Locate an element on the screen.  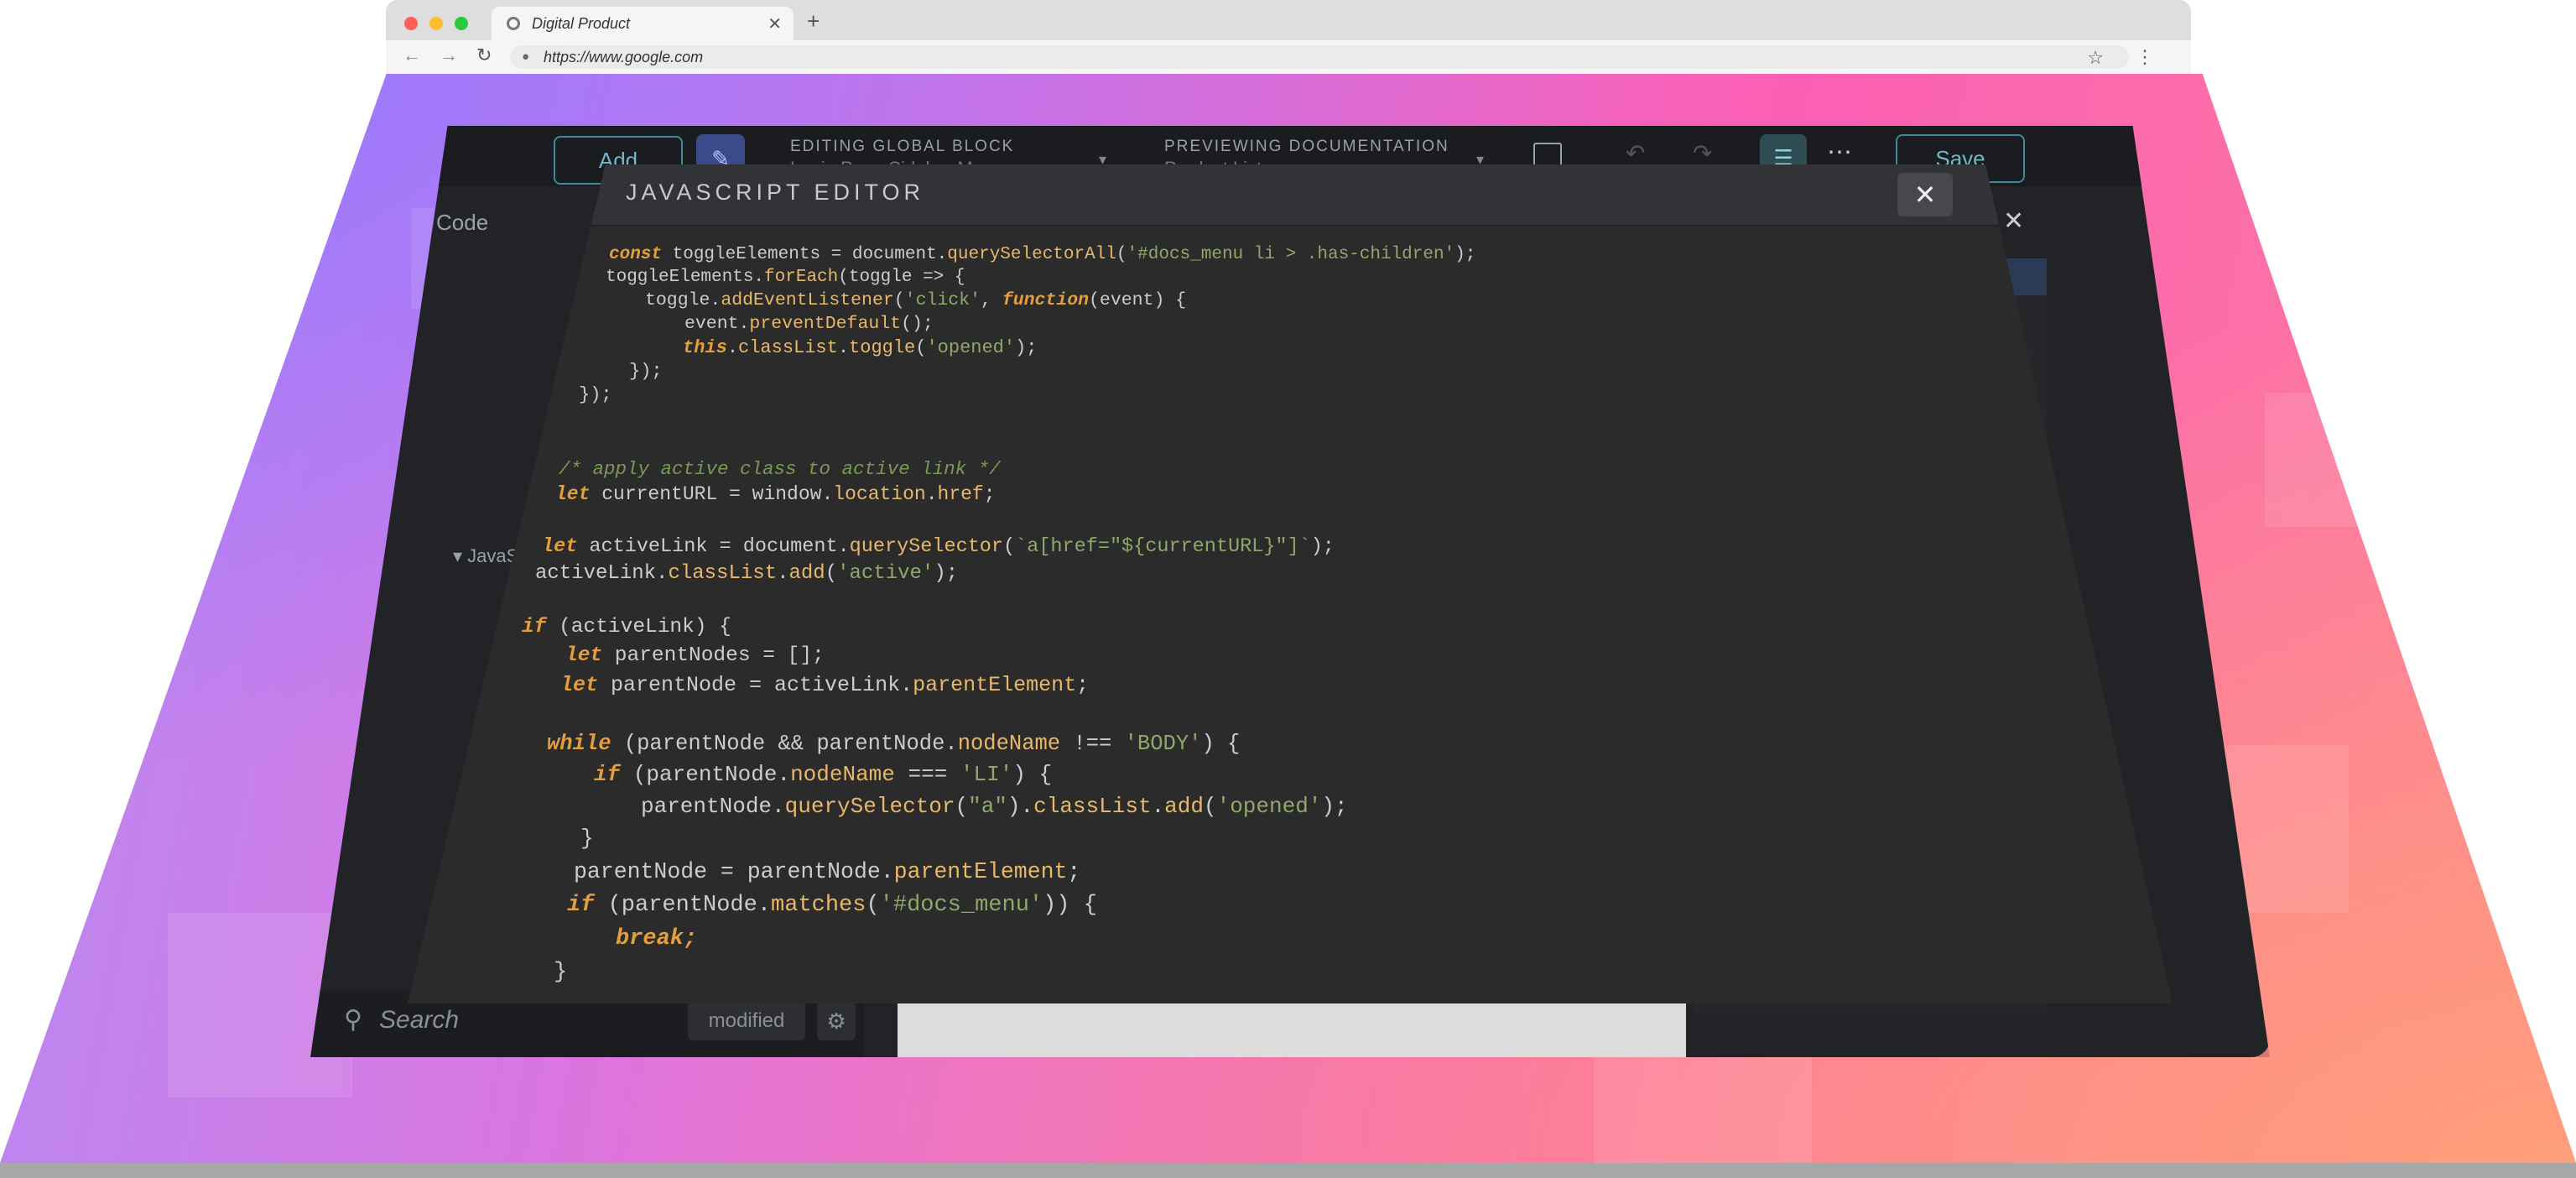
back-arrow-icon: ← is located at coordinates (412, 55).